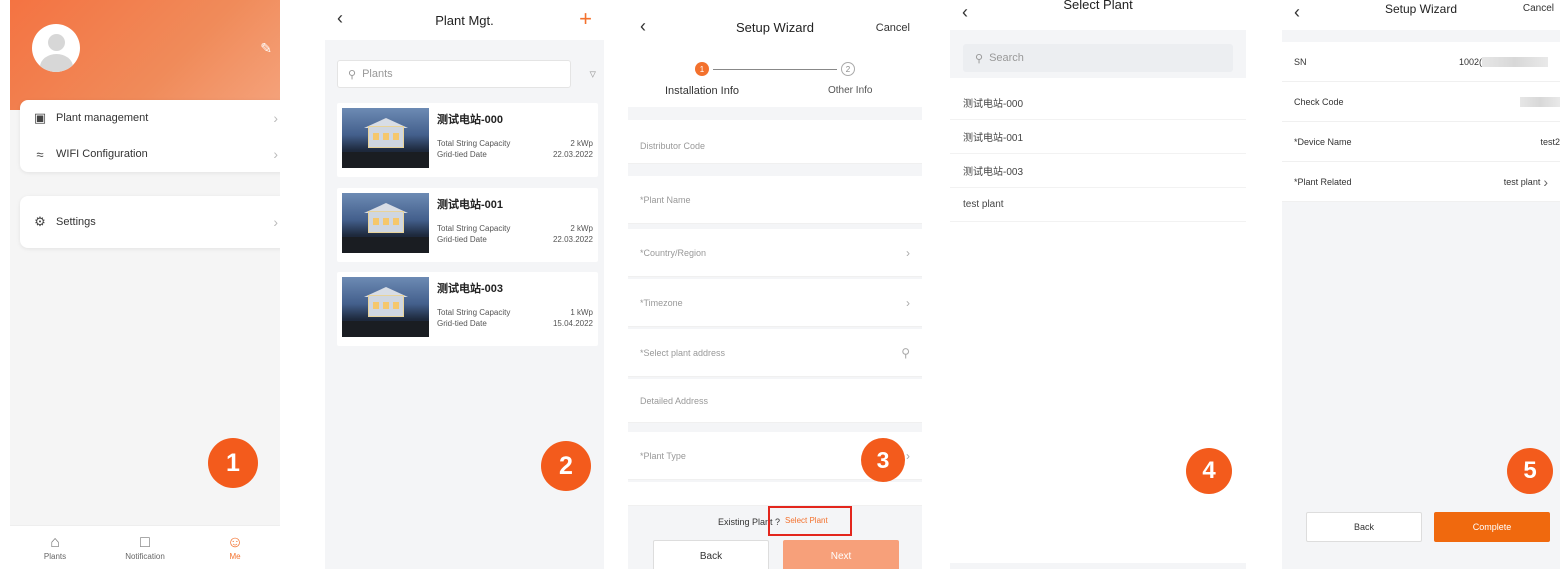  What do you see at coordinates (1209, 471) in the screenshot?
I see `step-badge: 4` at bounding box center [1209, 471].